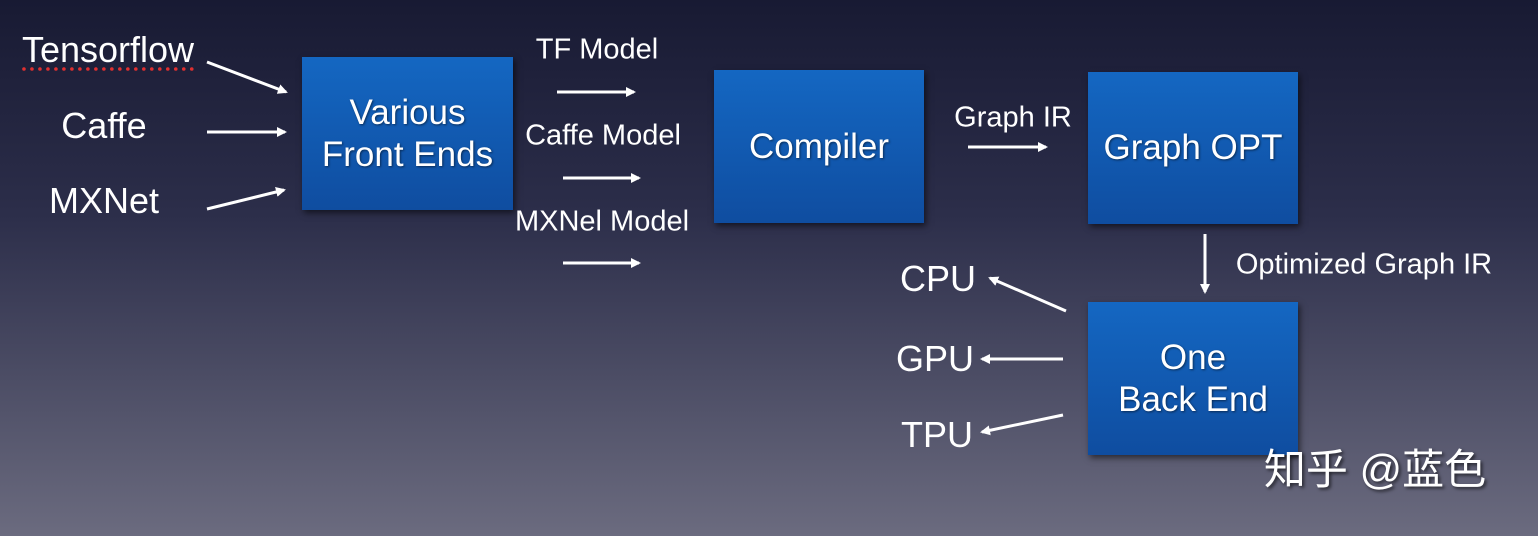  What do you see at coordinates (1022, 424) in the screenshot?
I see `arrow-to-tpu` at bounding box center [1022, 424].